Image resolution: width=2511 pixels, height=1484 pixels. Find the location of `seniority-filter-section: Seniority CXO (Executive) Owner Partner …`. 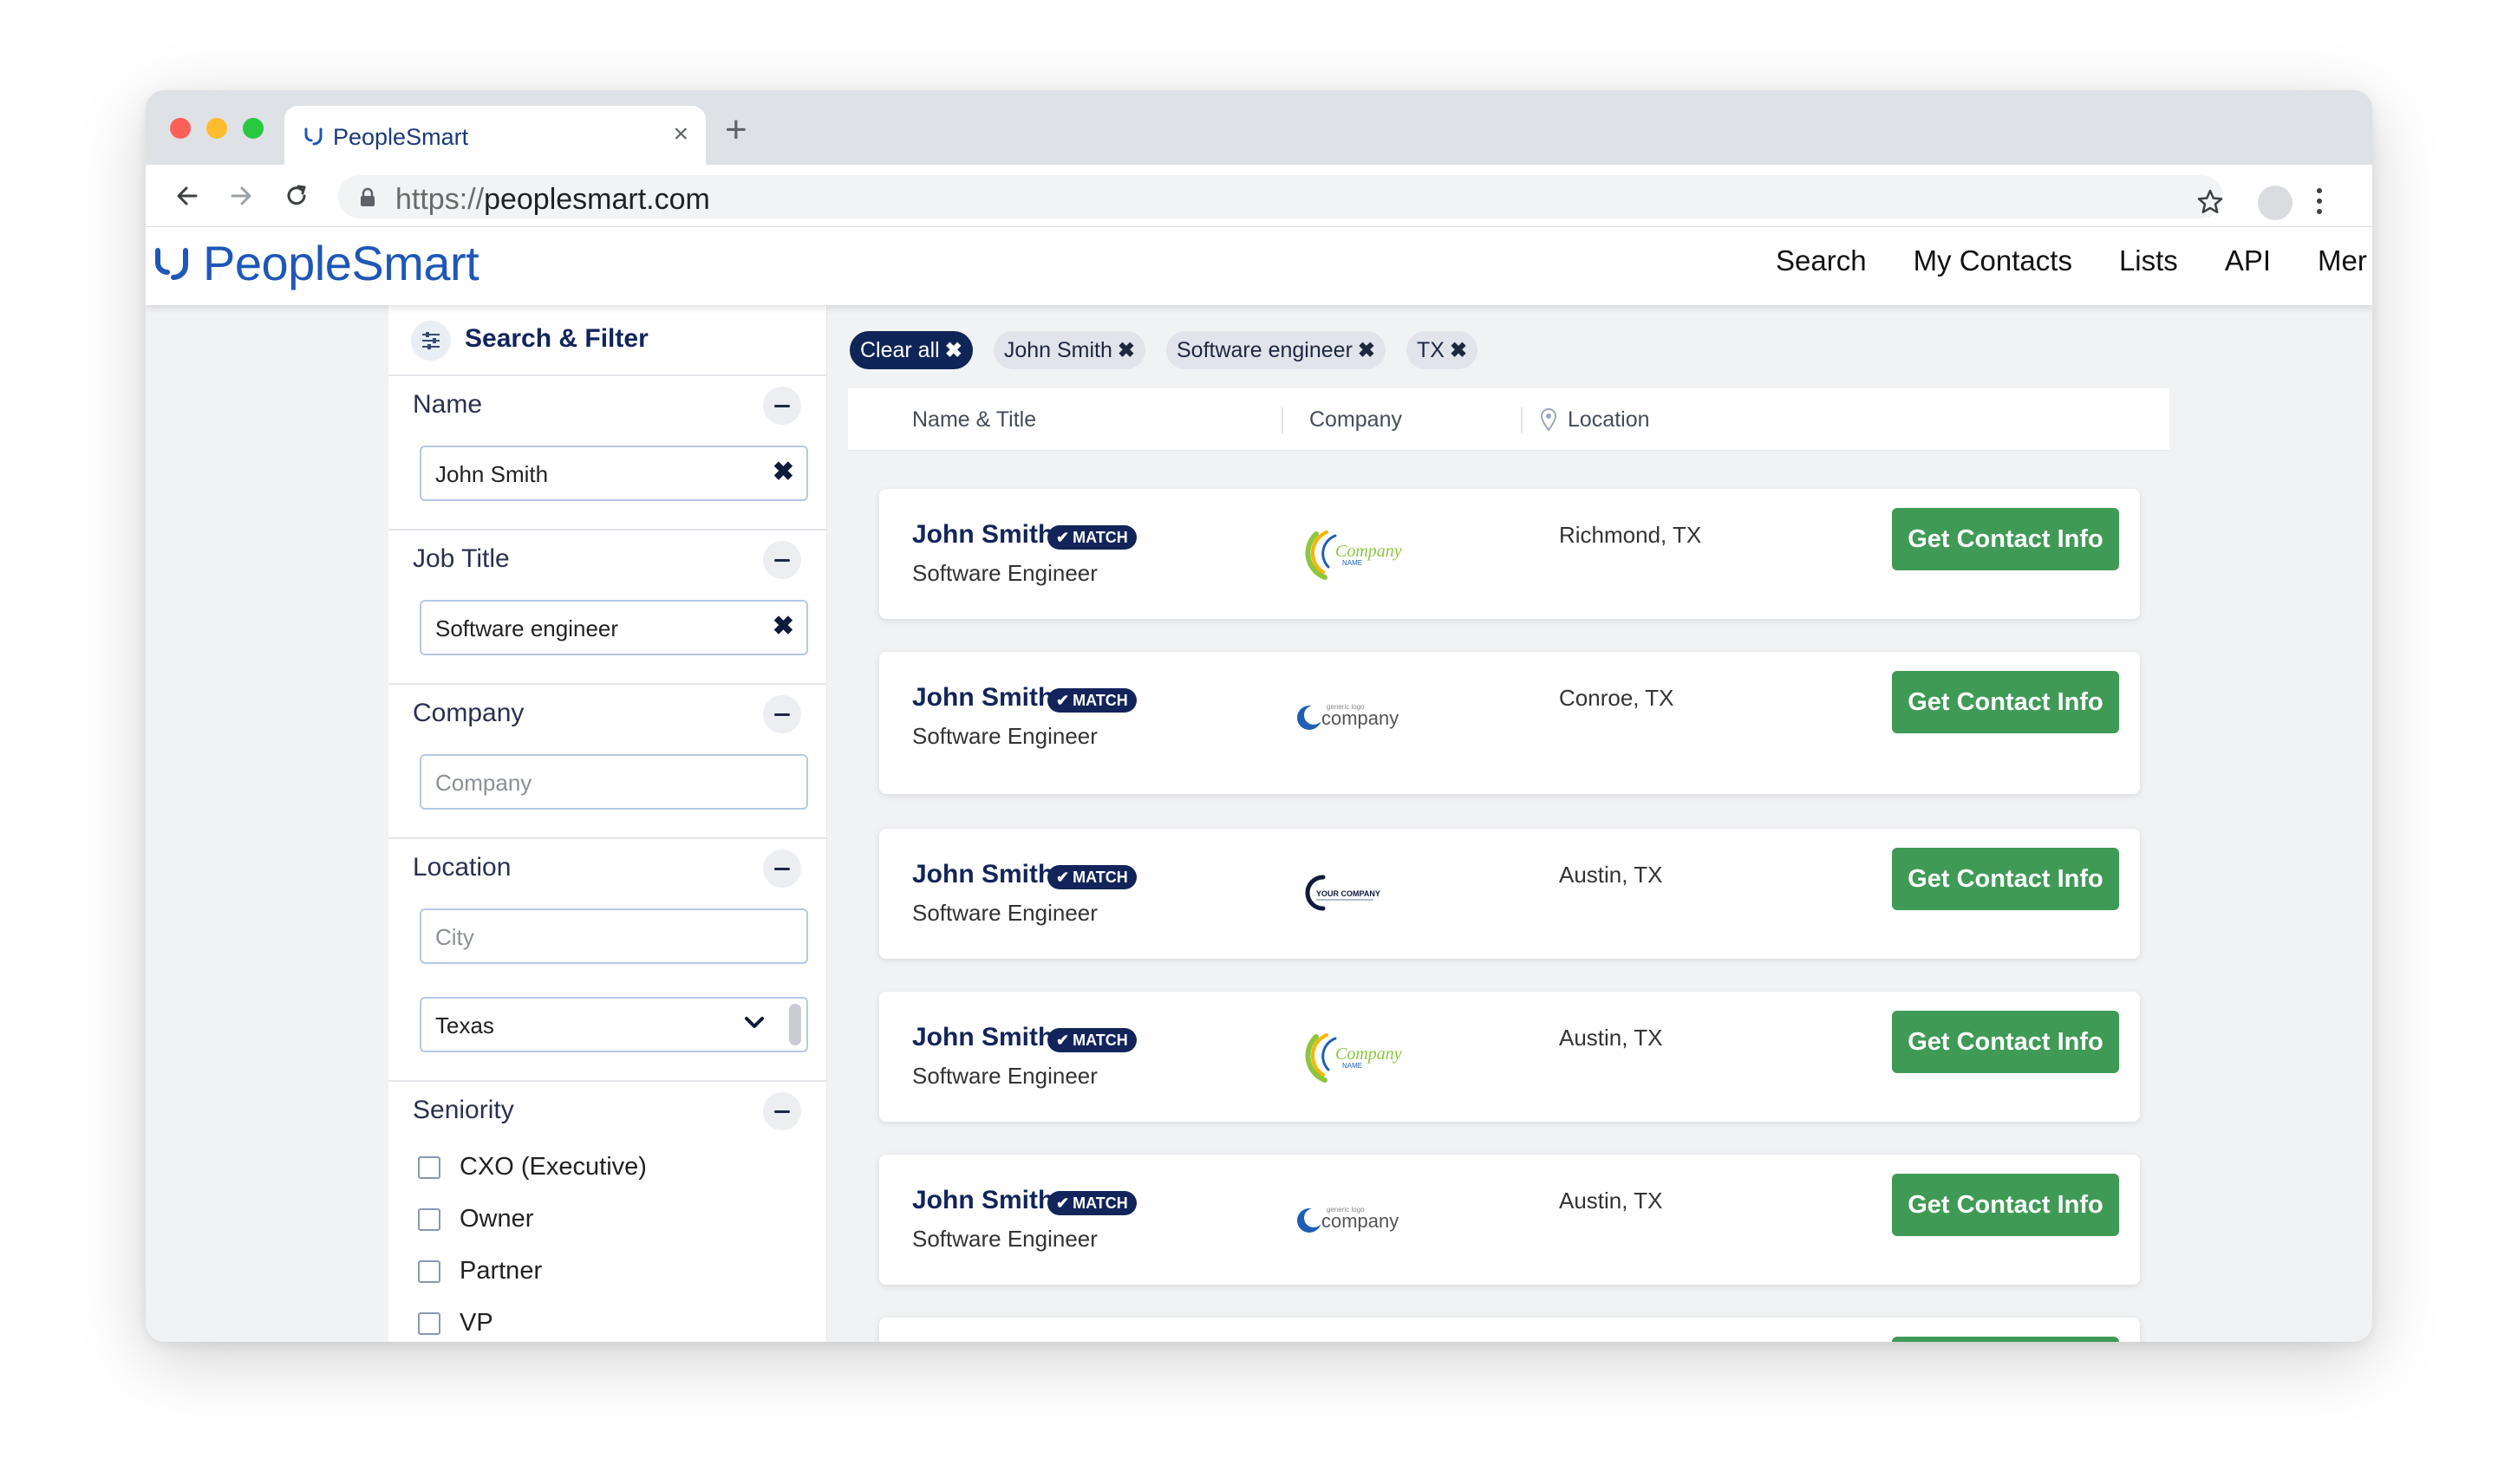

seniority-filter-section: Seniority CXO (Executive) Owner Partner … is located at coordinates (607, 1212).